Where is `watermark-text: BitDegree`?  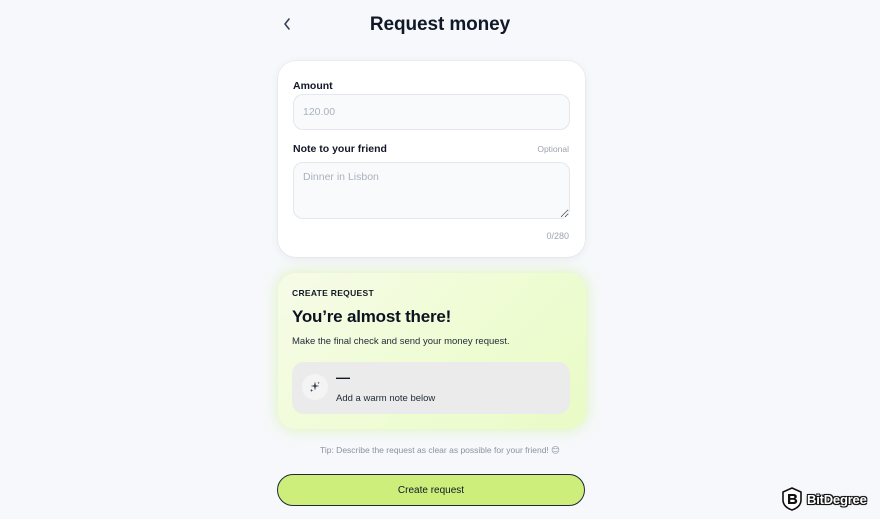
watermark-text: BitDegree is located at coordinates (837, 499).